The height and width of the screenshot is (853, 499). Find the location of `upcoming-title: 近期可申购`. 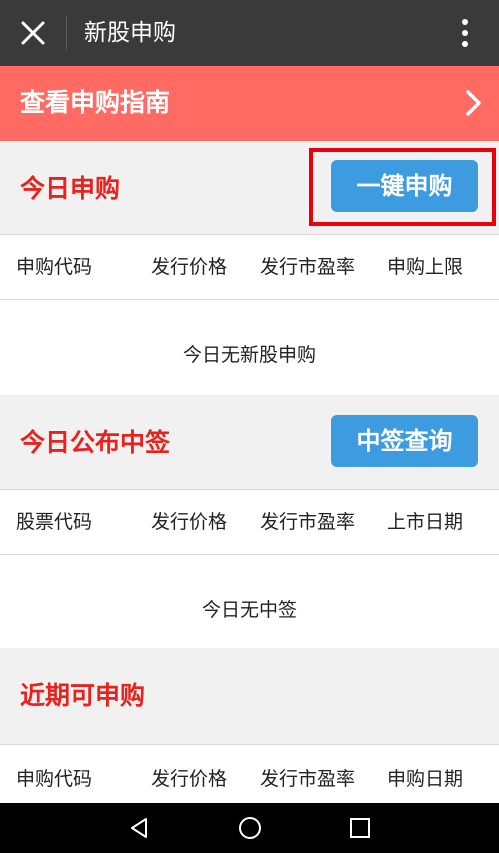

upcoming-title: 近期可申购 is located at coordinates (83, 695).